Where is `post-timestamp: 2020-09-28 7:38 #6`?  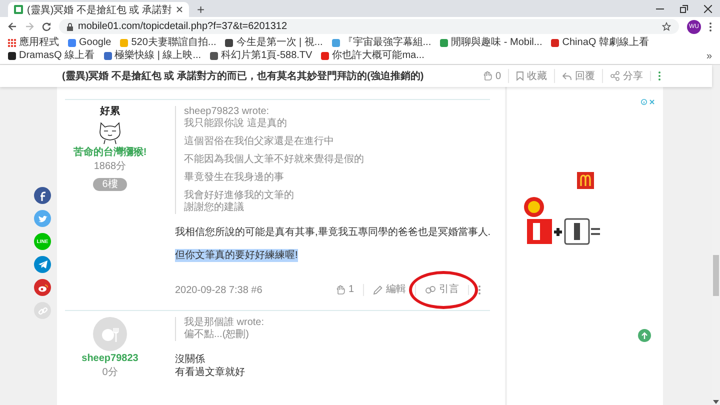 post-timestamp: 2020-09-28 7:38 #6 is located at coordinates (218, 290).